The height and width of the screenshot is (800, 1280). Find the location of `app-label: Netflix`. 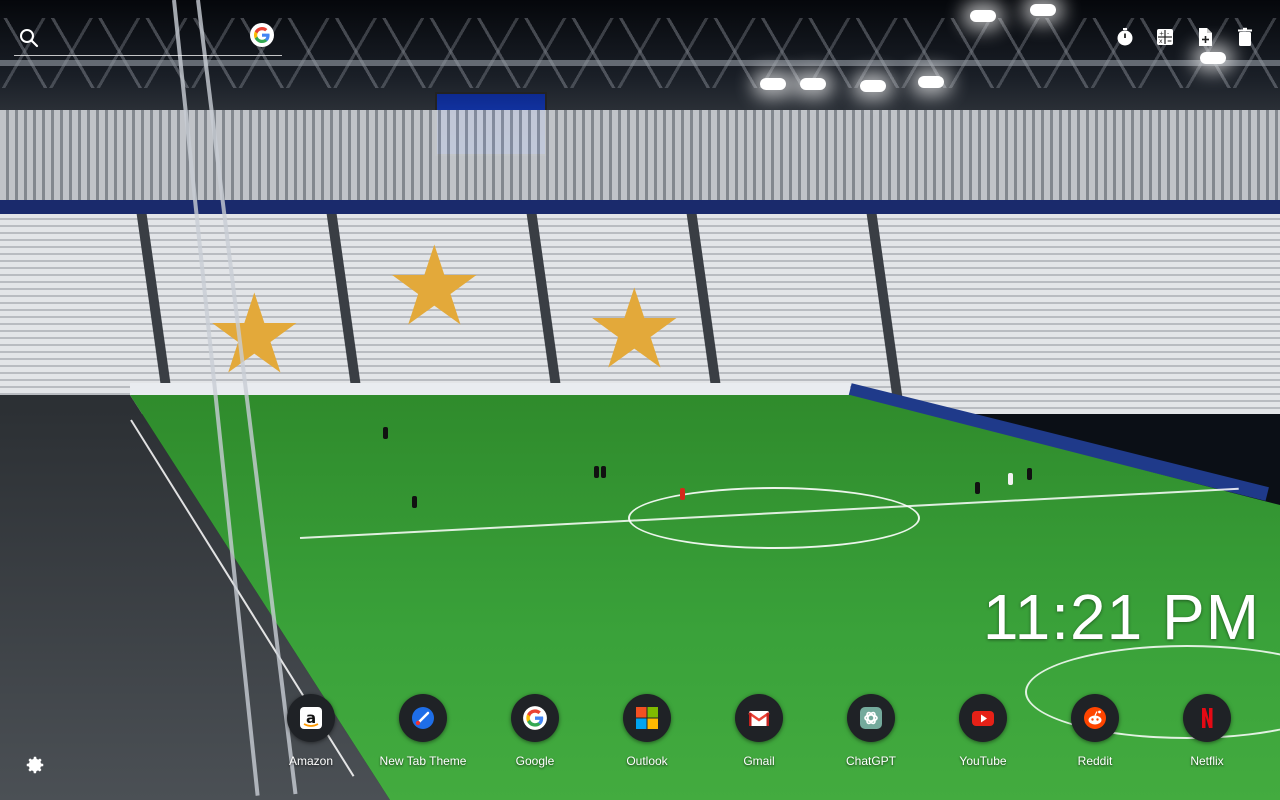

app-label: Netflix is located at coordinates (1207, 761).